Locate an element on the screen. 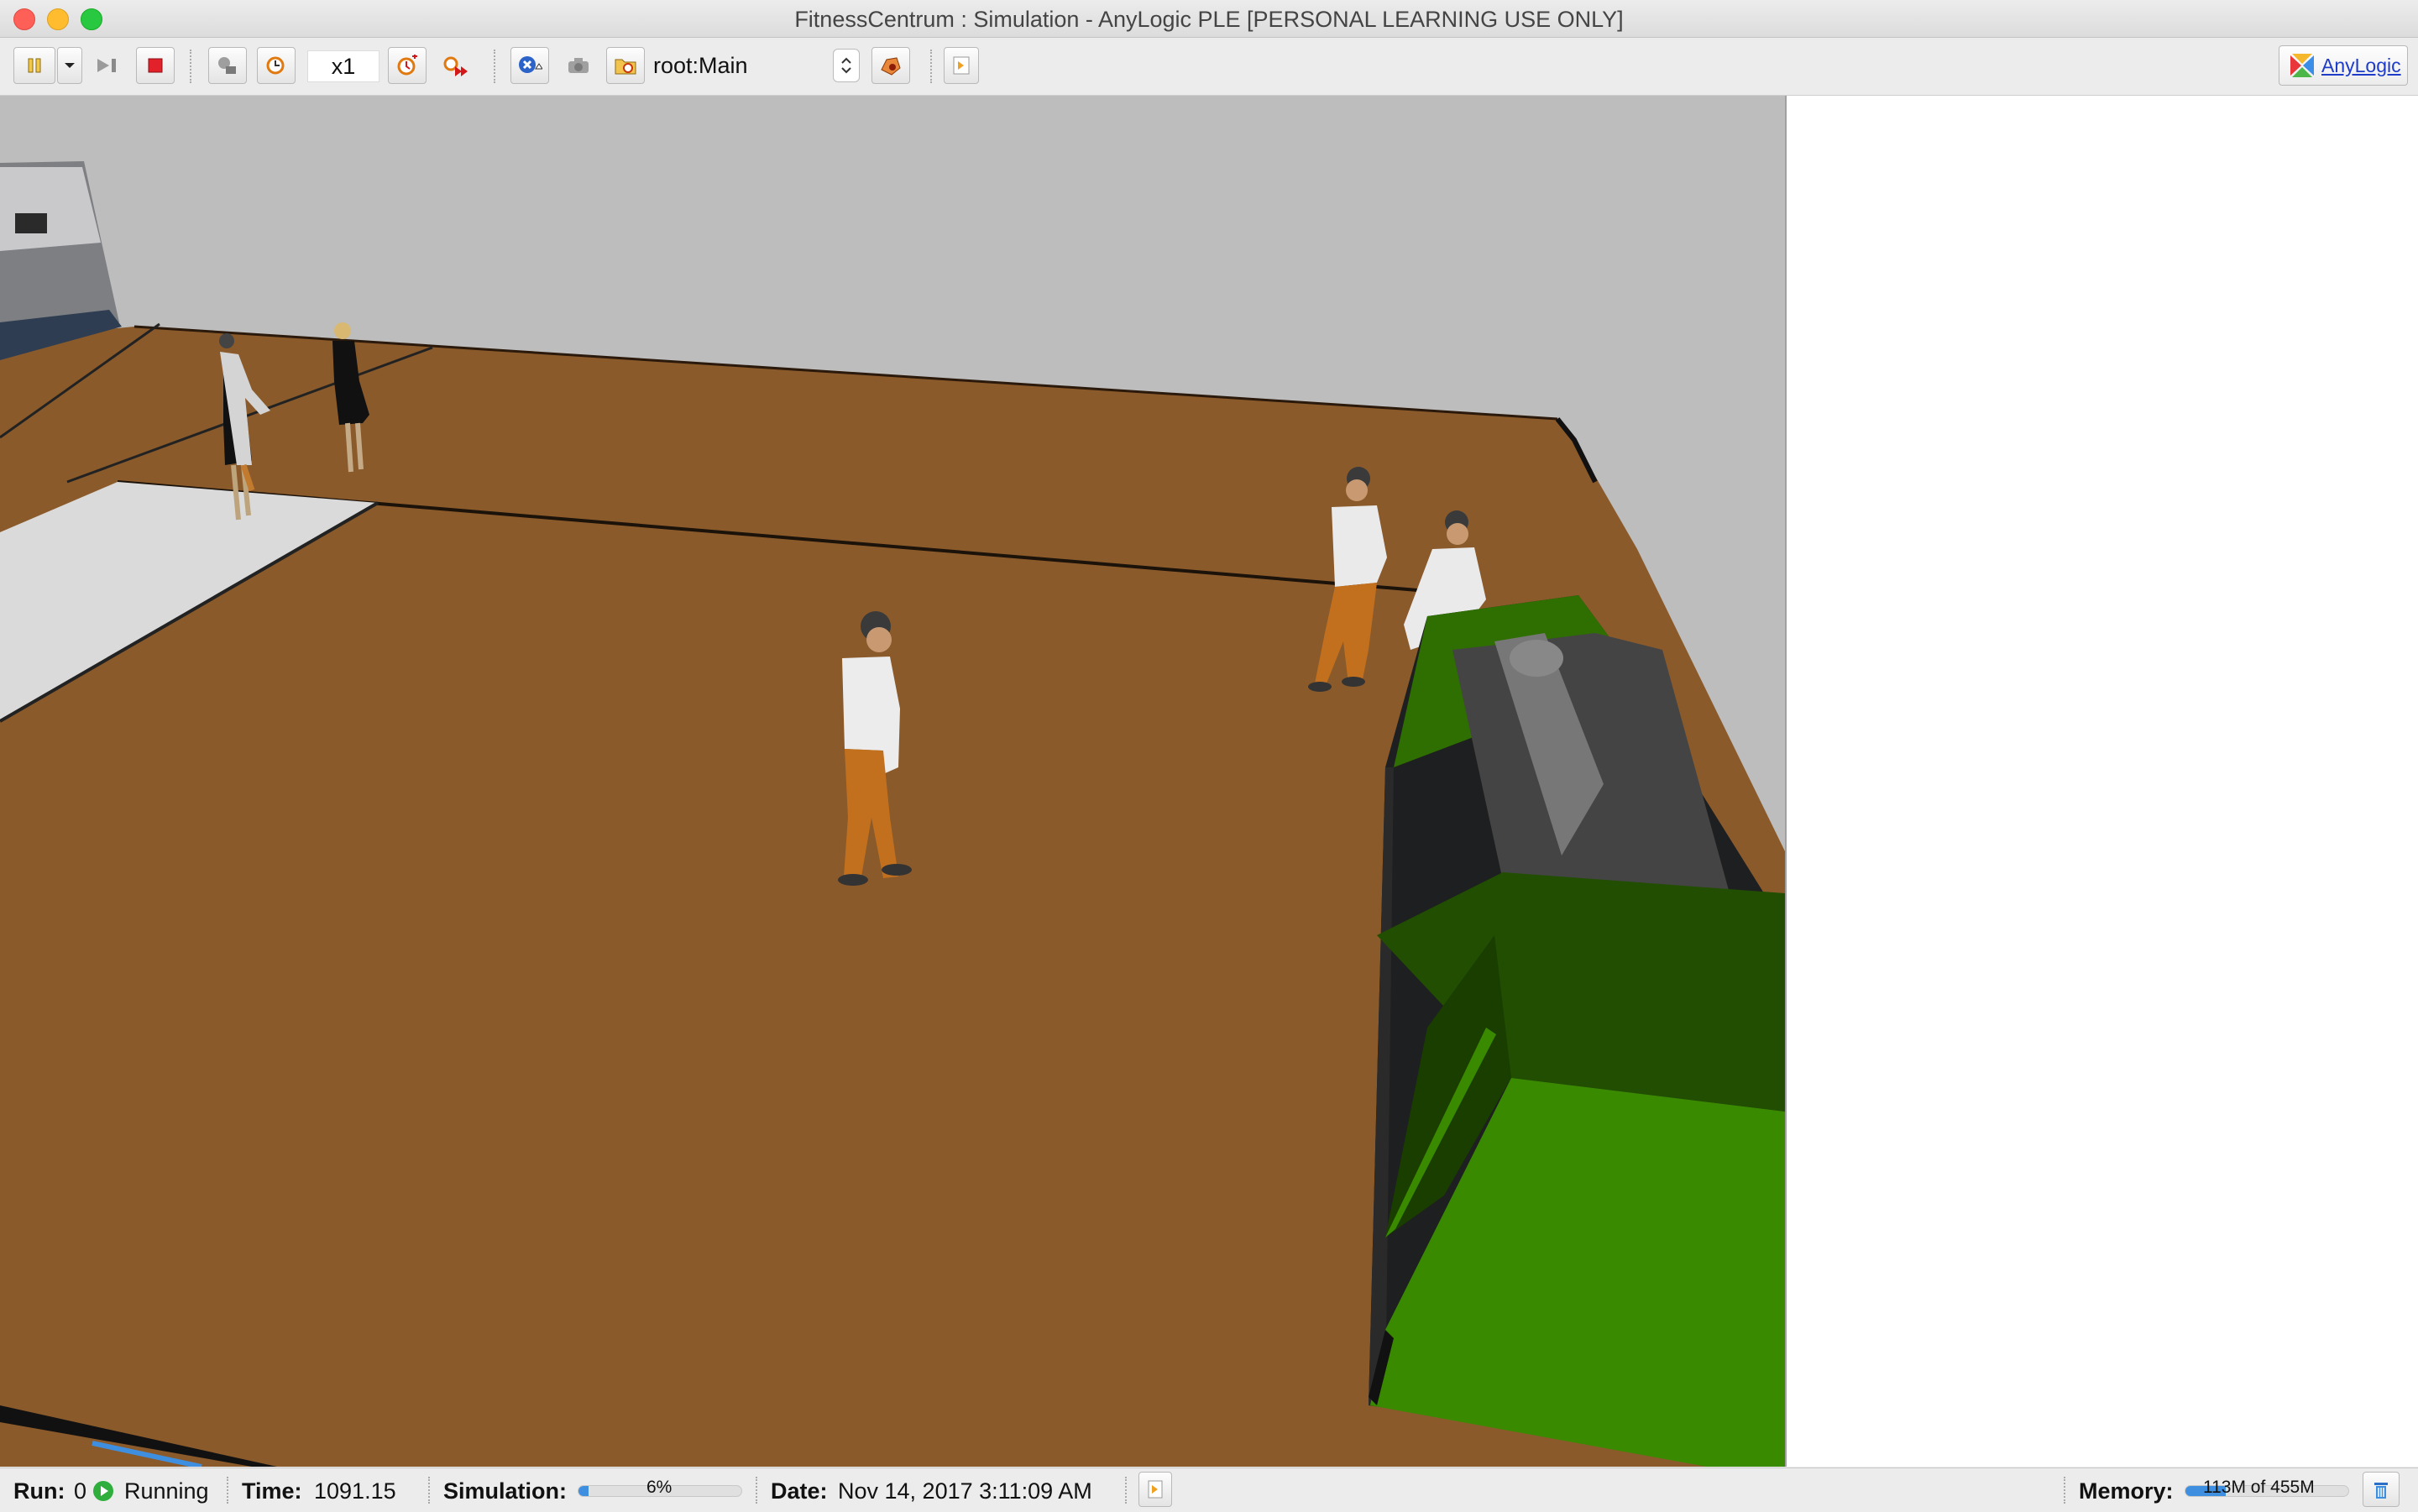 Image resolution: width=2418 pixels, height=1512 pixels. speed-indicator: x1 is located at coordinates (343, 66).